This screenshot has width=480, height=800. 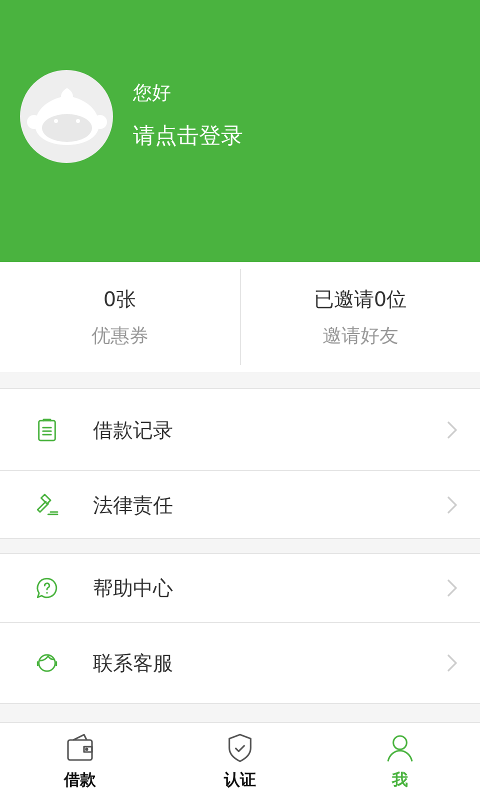 I want to click on stat-value: 已邀请0位, so click(x=360, y=299).